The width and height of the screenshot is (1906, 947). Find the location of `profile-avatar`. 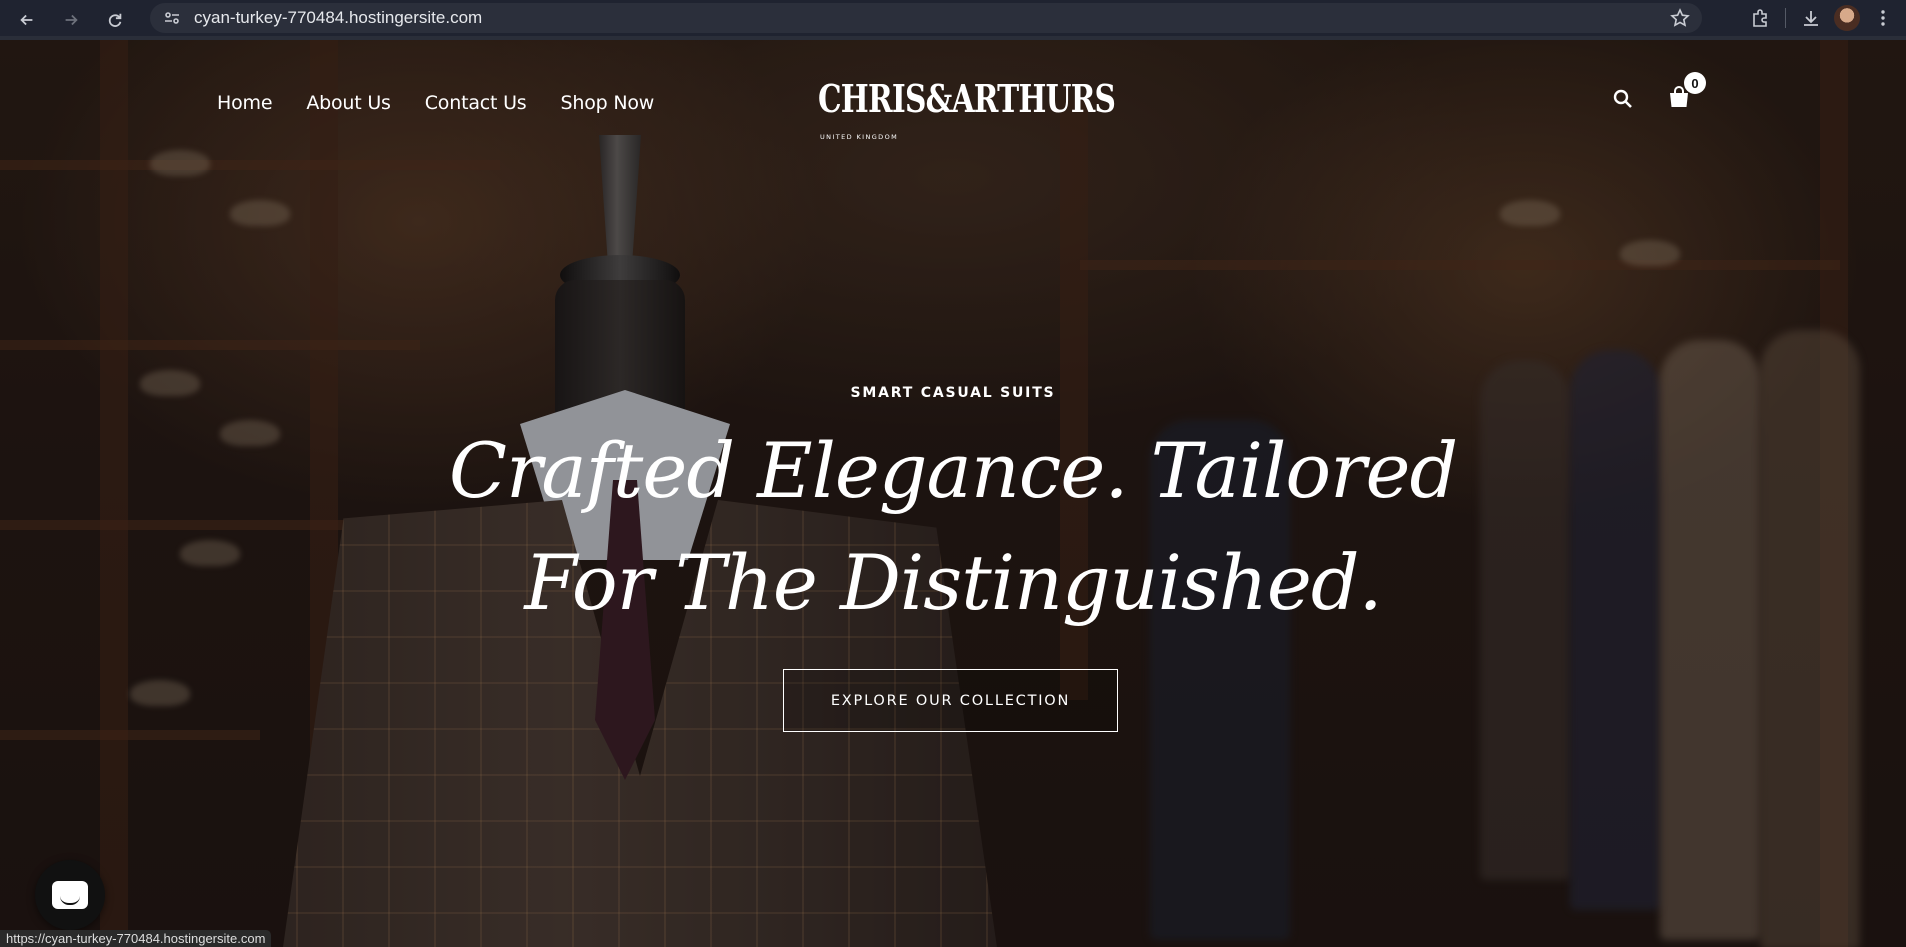

profile-avatar is located at coordinates (1847, 18).